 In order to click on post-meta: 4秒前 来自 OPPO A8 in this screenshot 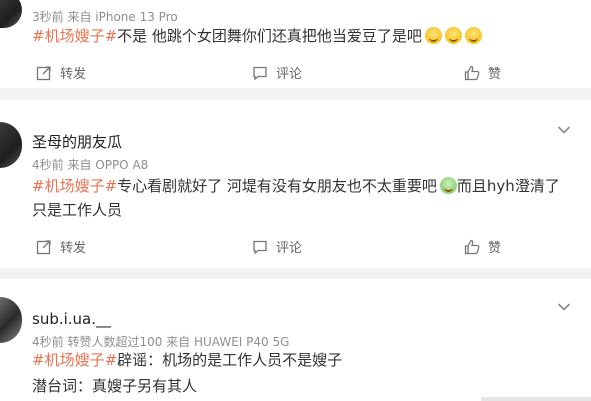, I will do `click(90, 165)`.